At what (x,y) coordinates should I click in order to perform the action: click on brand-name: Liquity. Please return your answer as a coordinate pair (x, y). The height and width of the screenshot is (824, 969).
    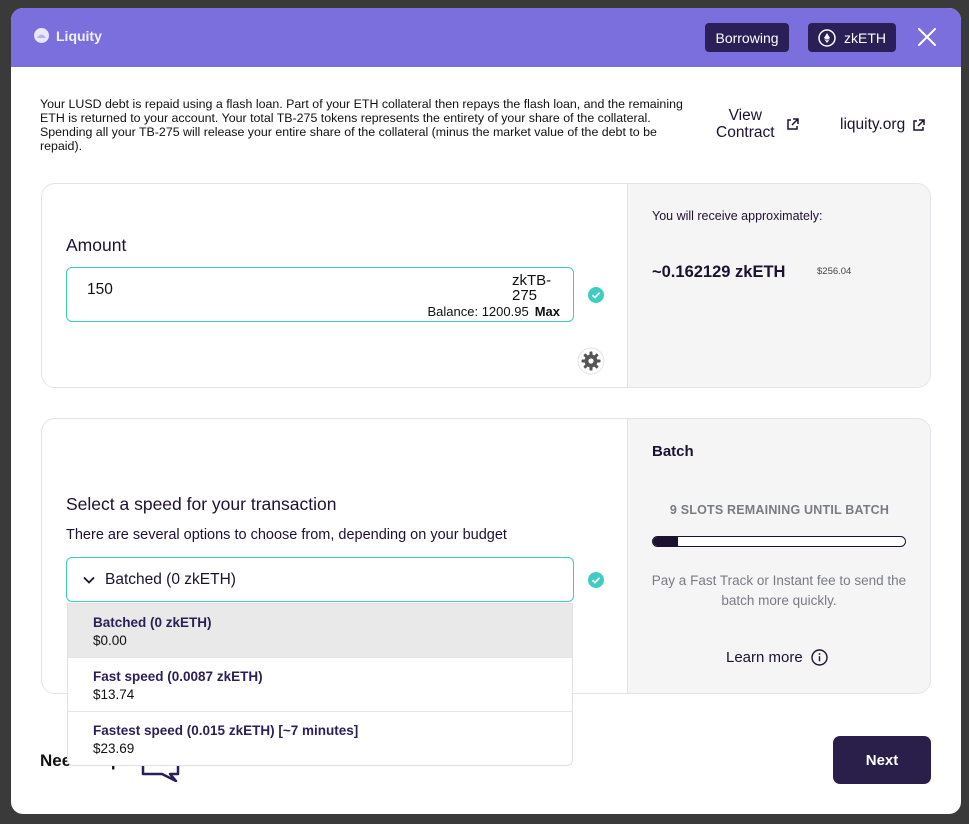
    Looking at the image, I should click on (79, 35).